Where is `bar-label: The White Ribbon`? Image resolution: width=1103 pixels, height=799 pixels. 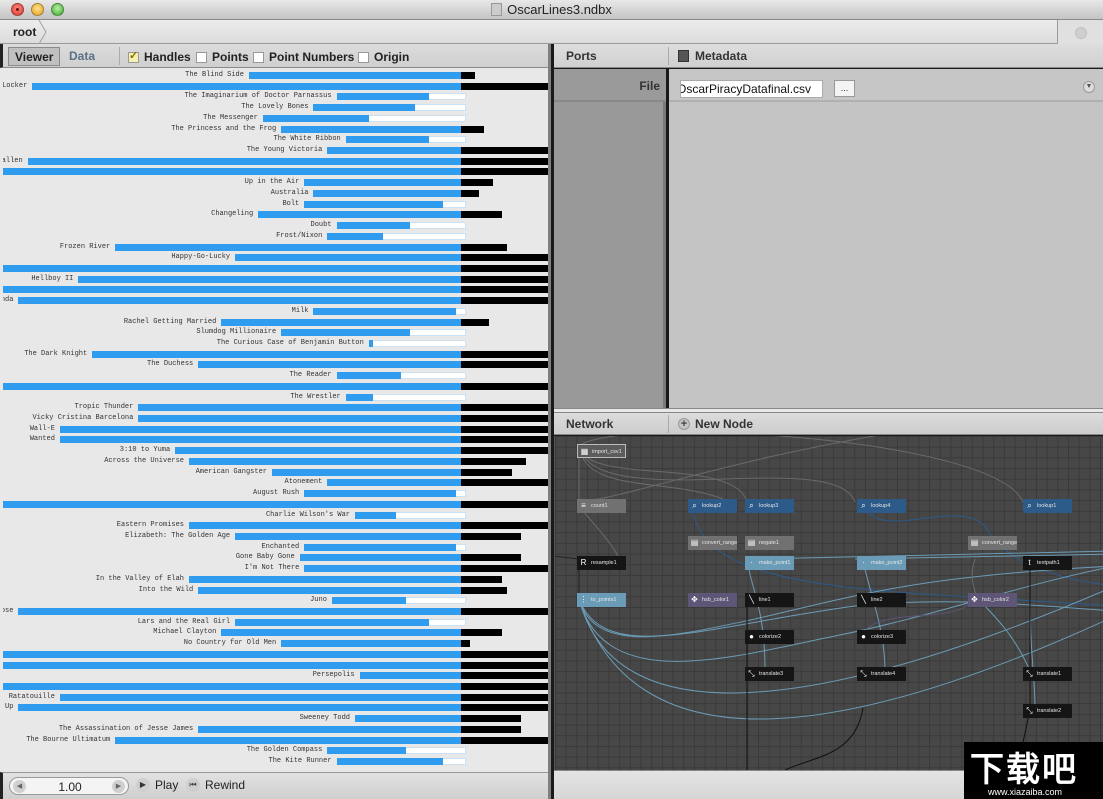
bar-label: The White Ribbon is located at coordinates (307, 139).